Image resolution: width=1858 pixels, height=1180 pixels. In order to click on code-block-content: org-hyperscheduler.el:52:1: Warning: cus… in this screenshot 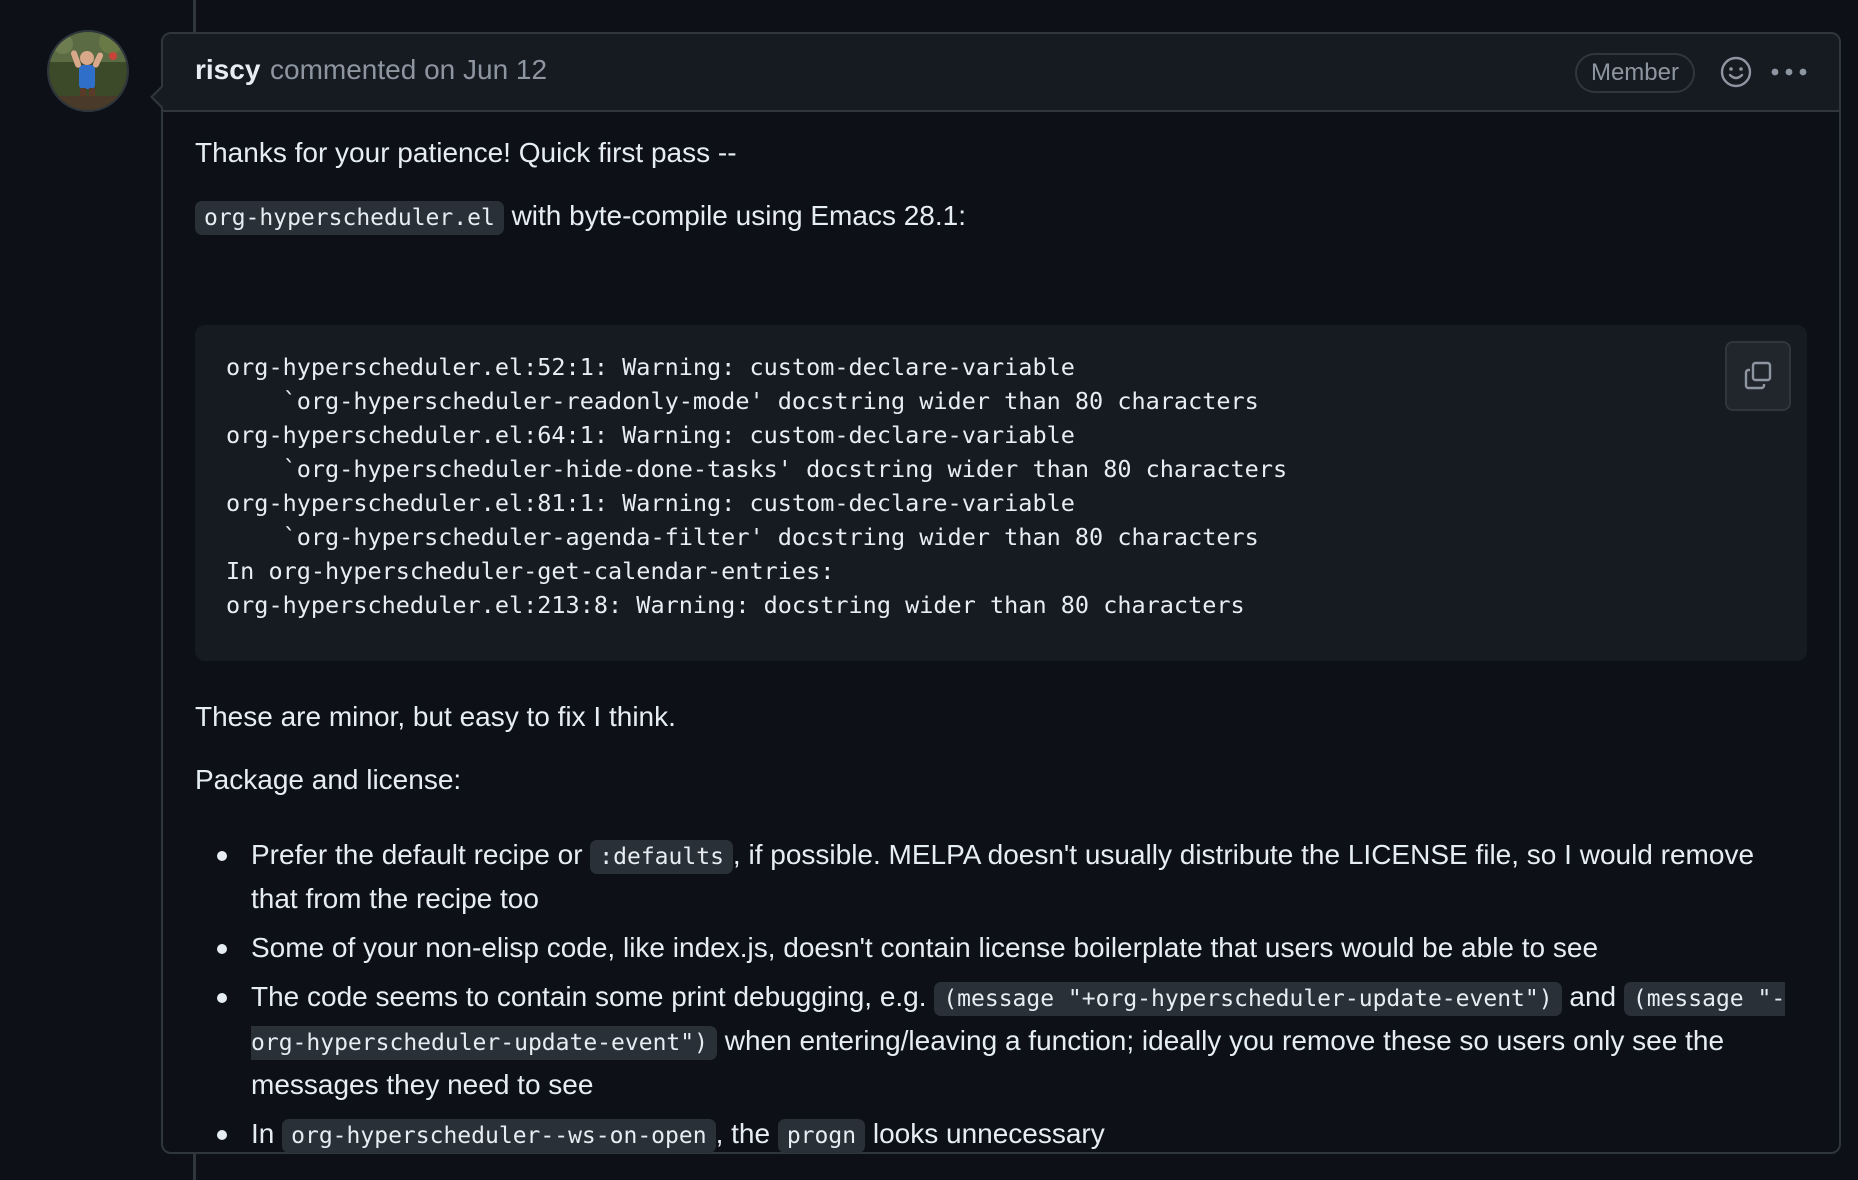, I will do `click(757, 486)`.